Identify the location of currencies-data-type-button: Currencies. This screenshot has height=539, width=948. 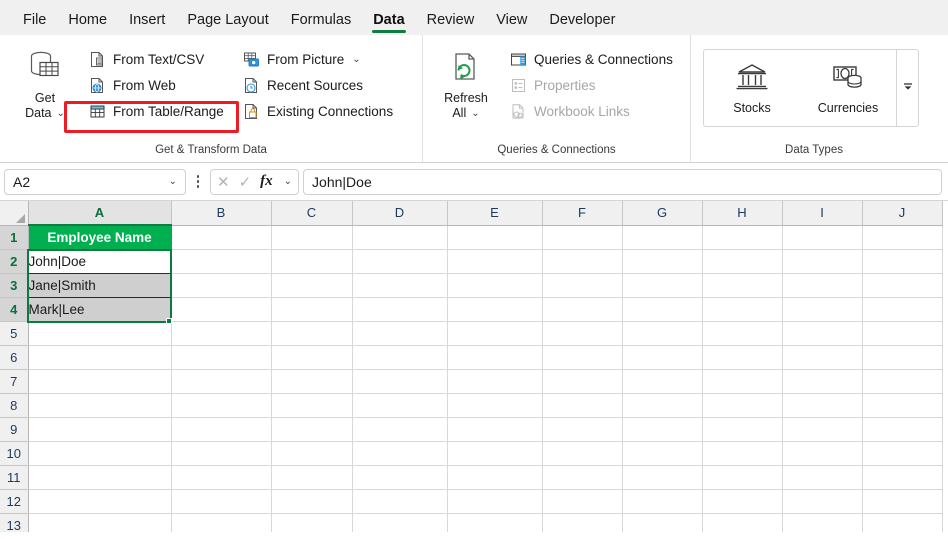
(848, 88).